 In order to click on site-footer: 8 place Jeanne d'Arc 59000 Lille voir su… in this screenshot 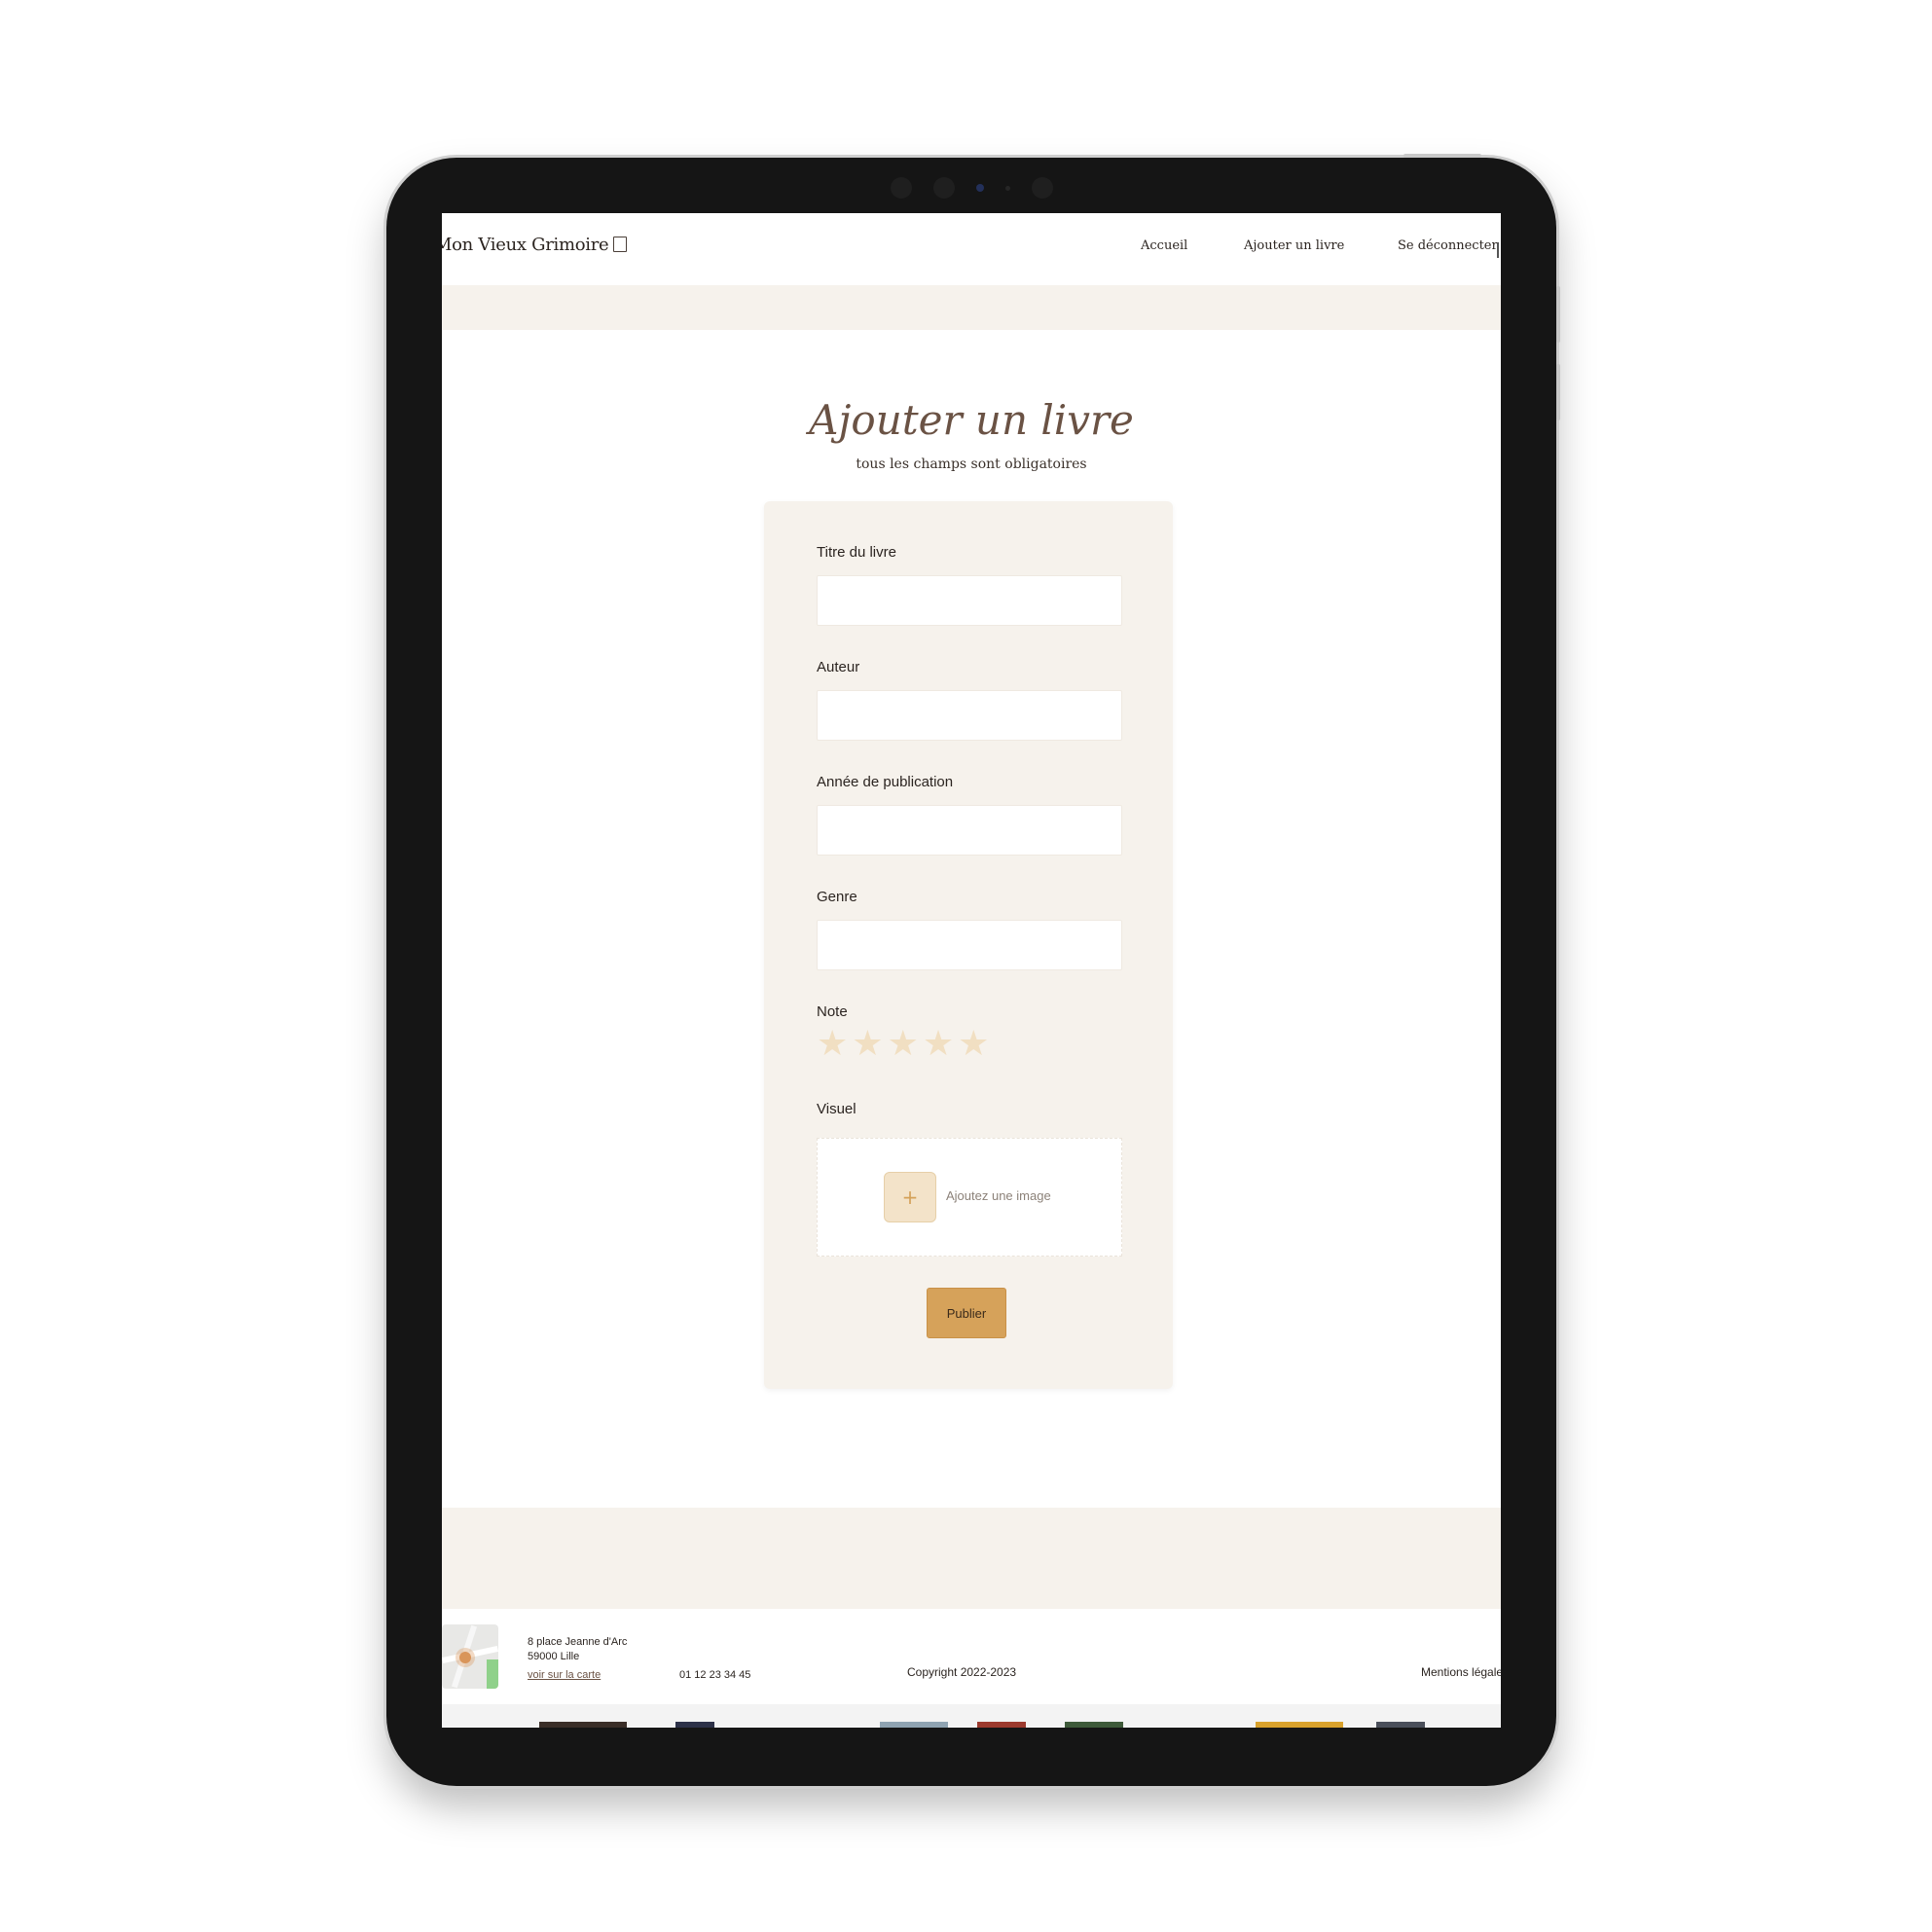, I will do `click(971, 1656)`.